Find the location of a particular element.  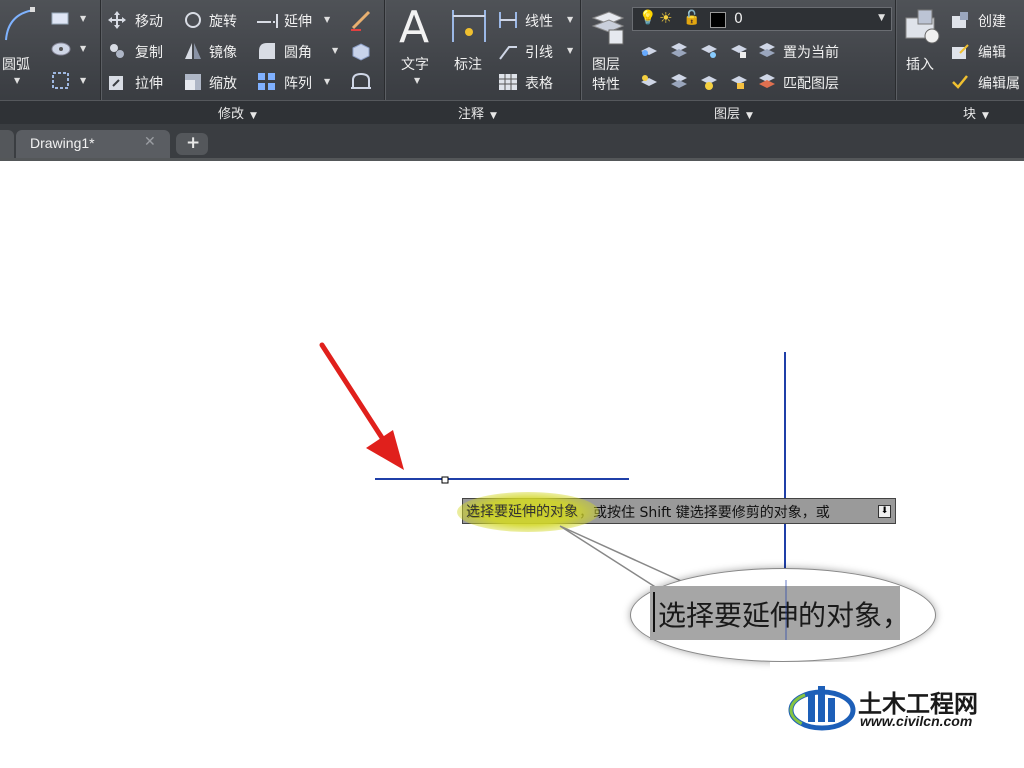

watermark: 土木工程网 www.civilcn.com is located at coordinates (897, 704).